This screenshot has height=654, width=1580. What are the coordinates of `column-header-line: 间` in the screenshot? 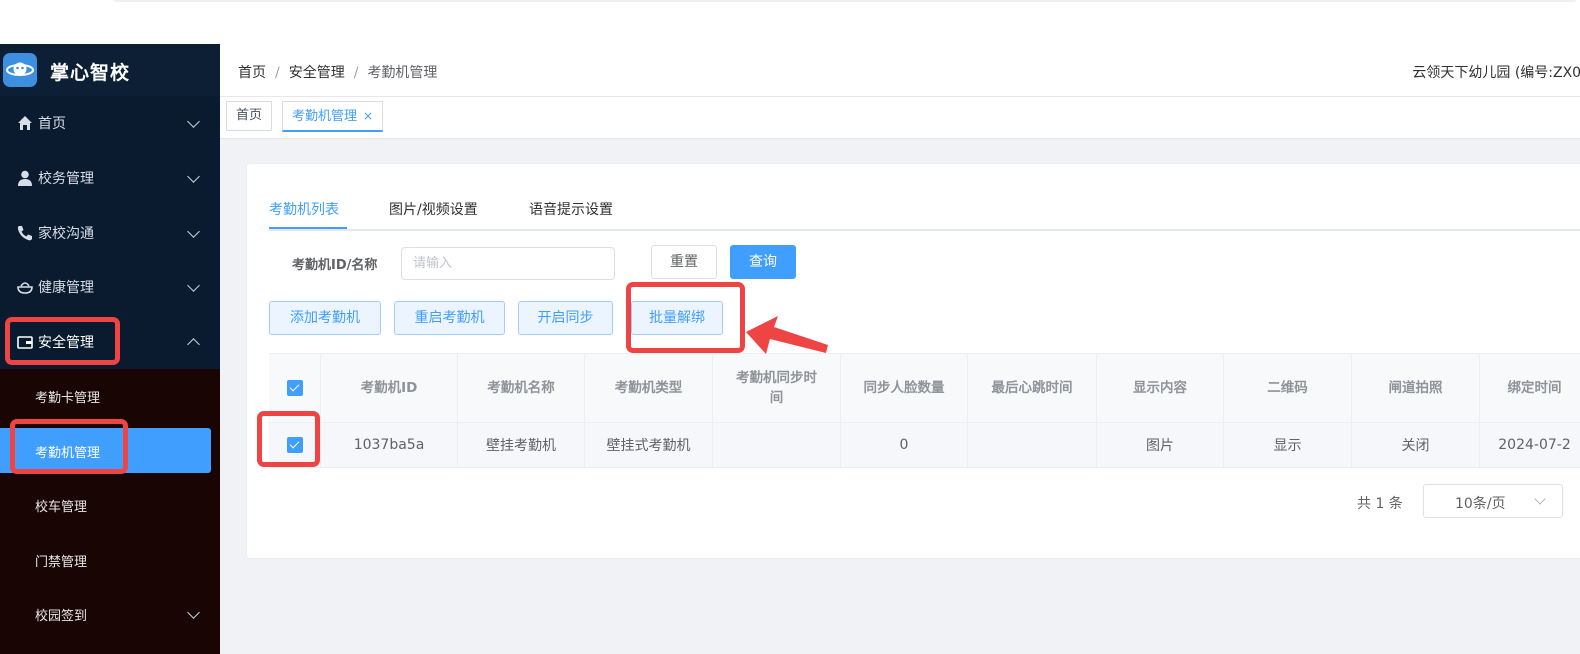 It's located at (776, 398).